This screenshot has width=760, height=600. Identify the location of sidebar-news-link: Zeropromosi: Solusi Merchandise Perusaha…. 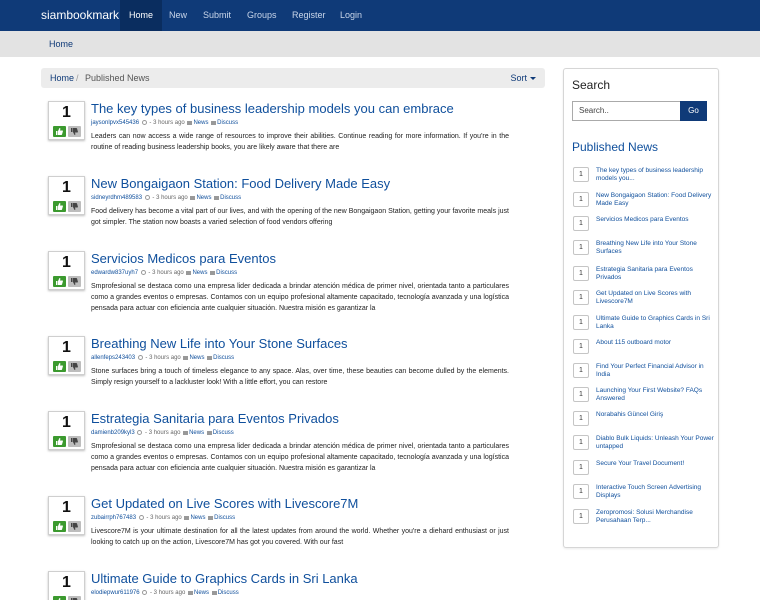
(655, 517).